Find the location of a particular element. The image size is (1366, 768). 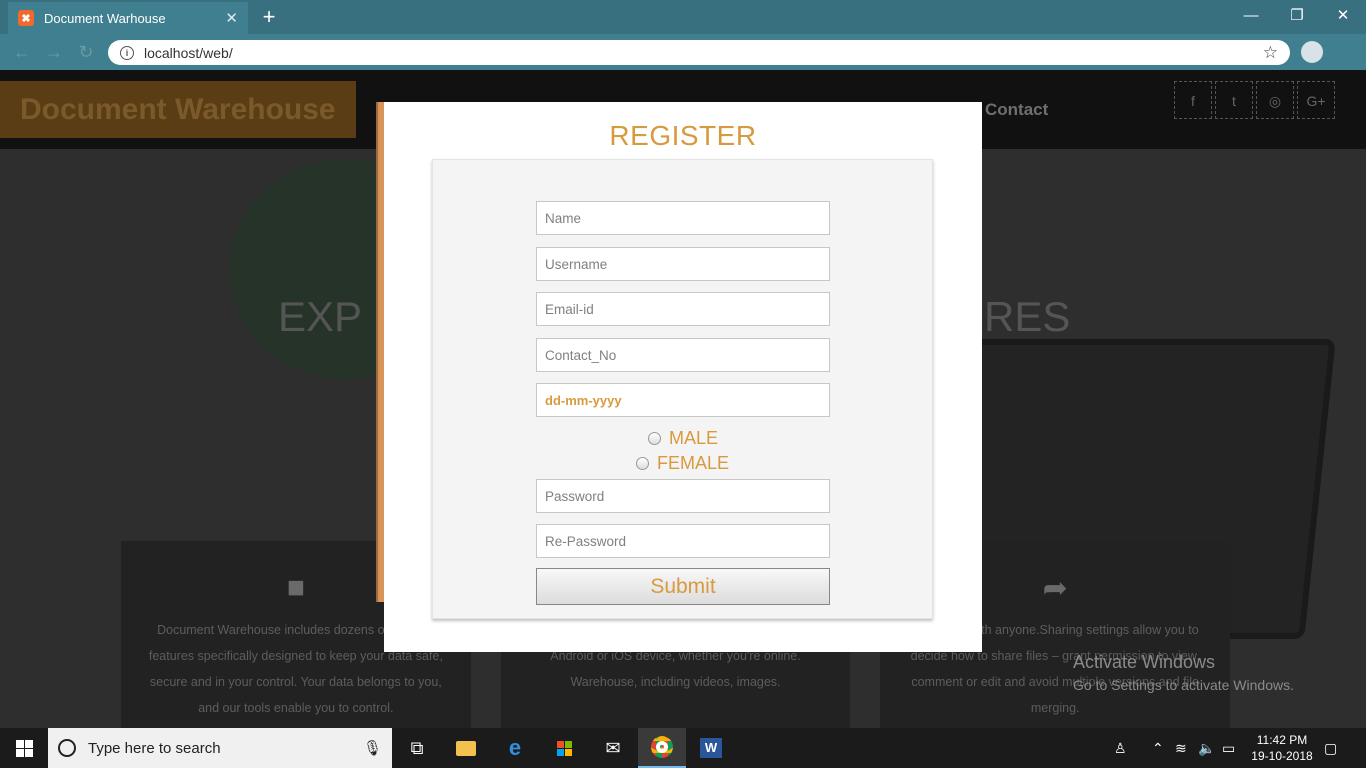

twitter-icon: t is located at coordinates (1234, 100).